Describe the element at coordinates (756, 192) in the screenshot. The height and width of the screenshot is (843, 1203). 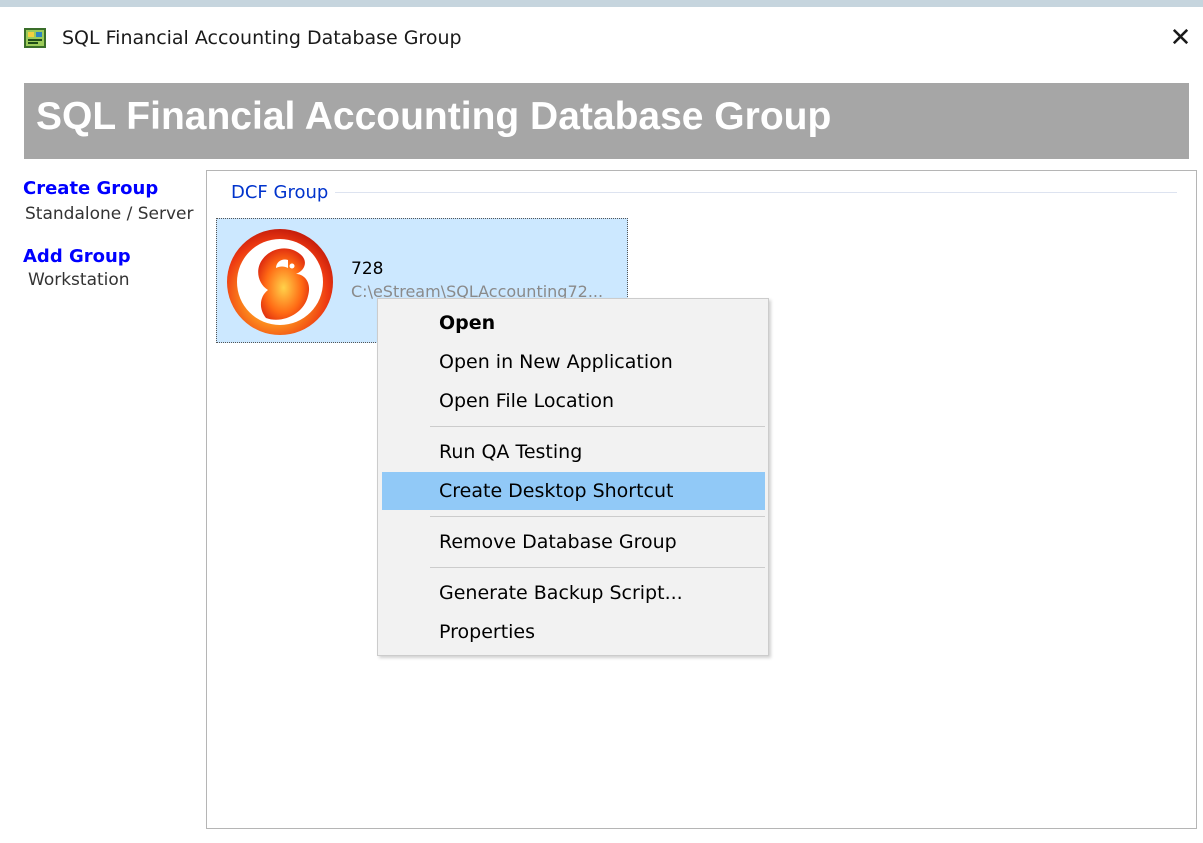
I see `group-header-divider` at that location.